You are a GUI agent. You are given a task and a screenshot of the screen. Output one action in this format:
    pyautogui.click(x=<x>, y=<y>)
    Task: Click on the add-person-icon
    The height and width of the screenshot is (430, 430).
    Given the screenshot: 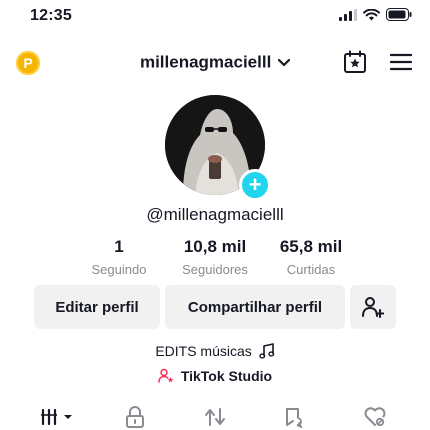 What is the action you would take?
    pyautogui.click(x=373, y=307)
    